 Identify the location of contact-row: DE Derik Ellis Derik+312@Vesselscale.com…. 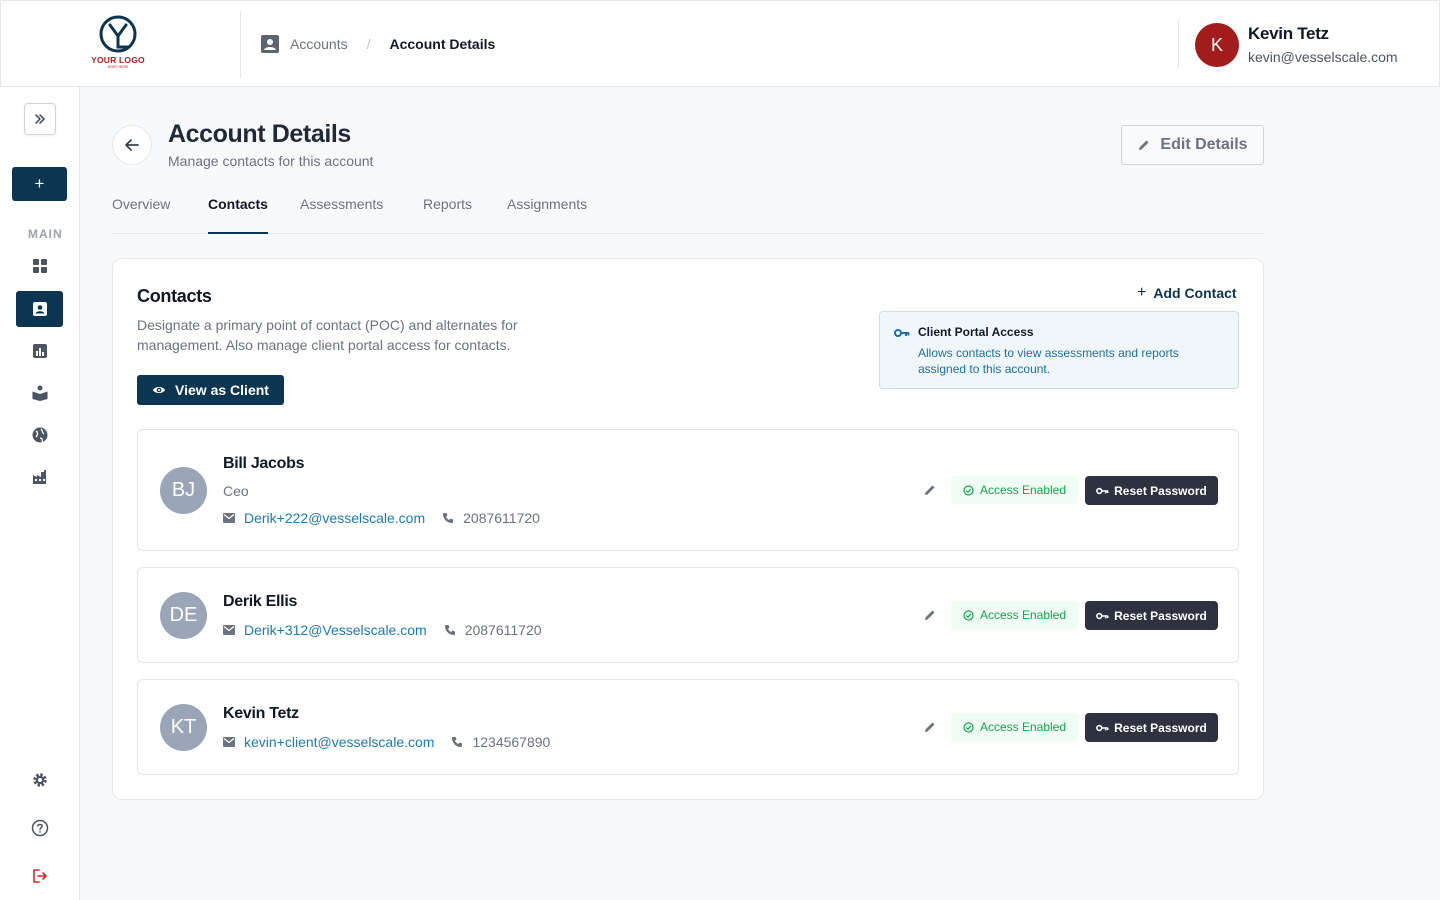
(688, 615).